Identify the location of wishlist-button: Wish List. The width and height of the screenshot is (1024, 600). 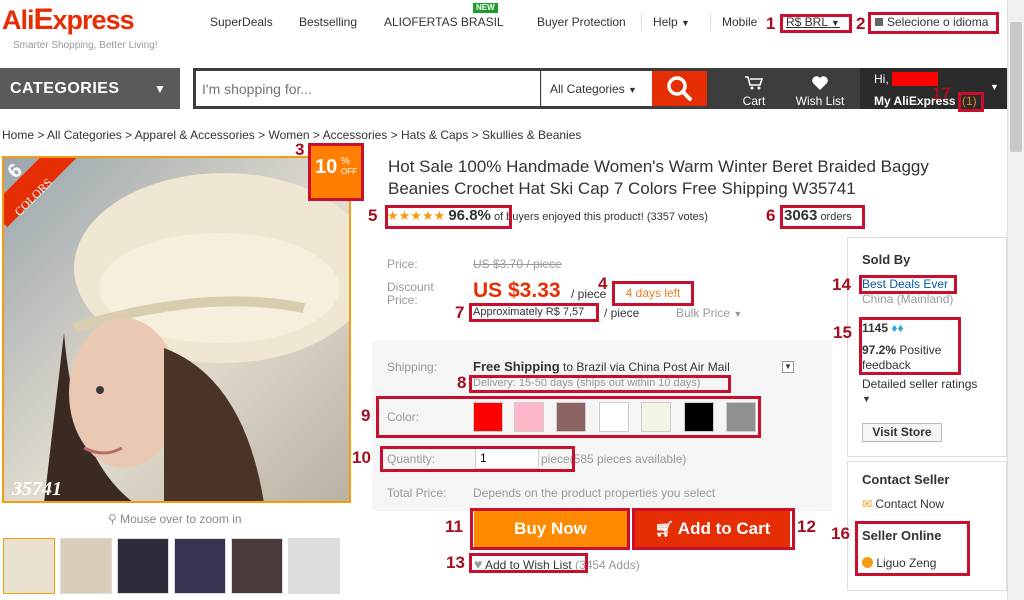
(820, 91).